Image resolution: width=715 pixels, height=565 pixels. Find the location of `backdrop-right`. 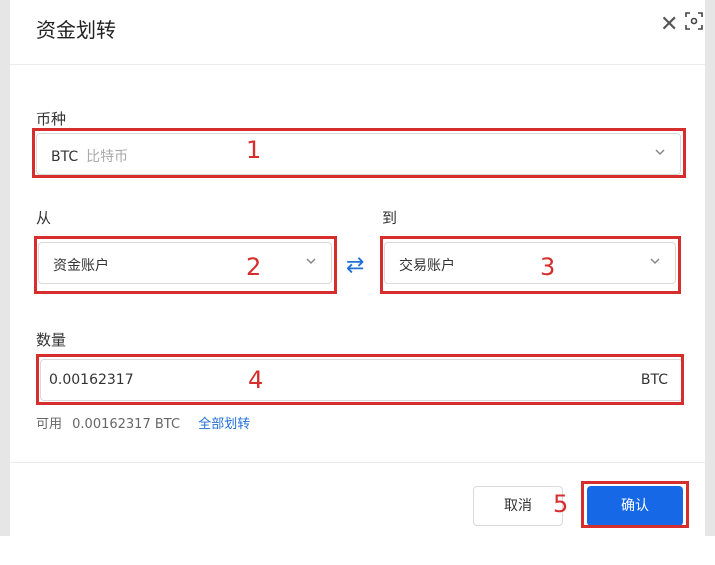

backdrop-right is located at coordinates (710, 268).